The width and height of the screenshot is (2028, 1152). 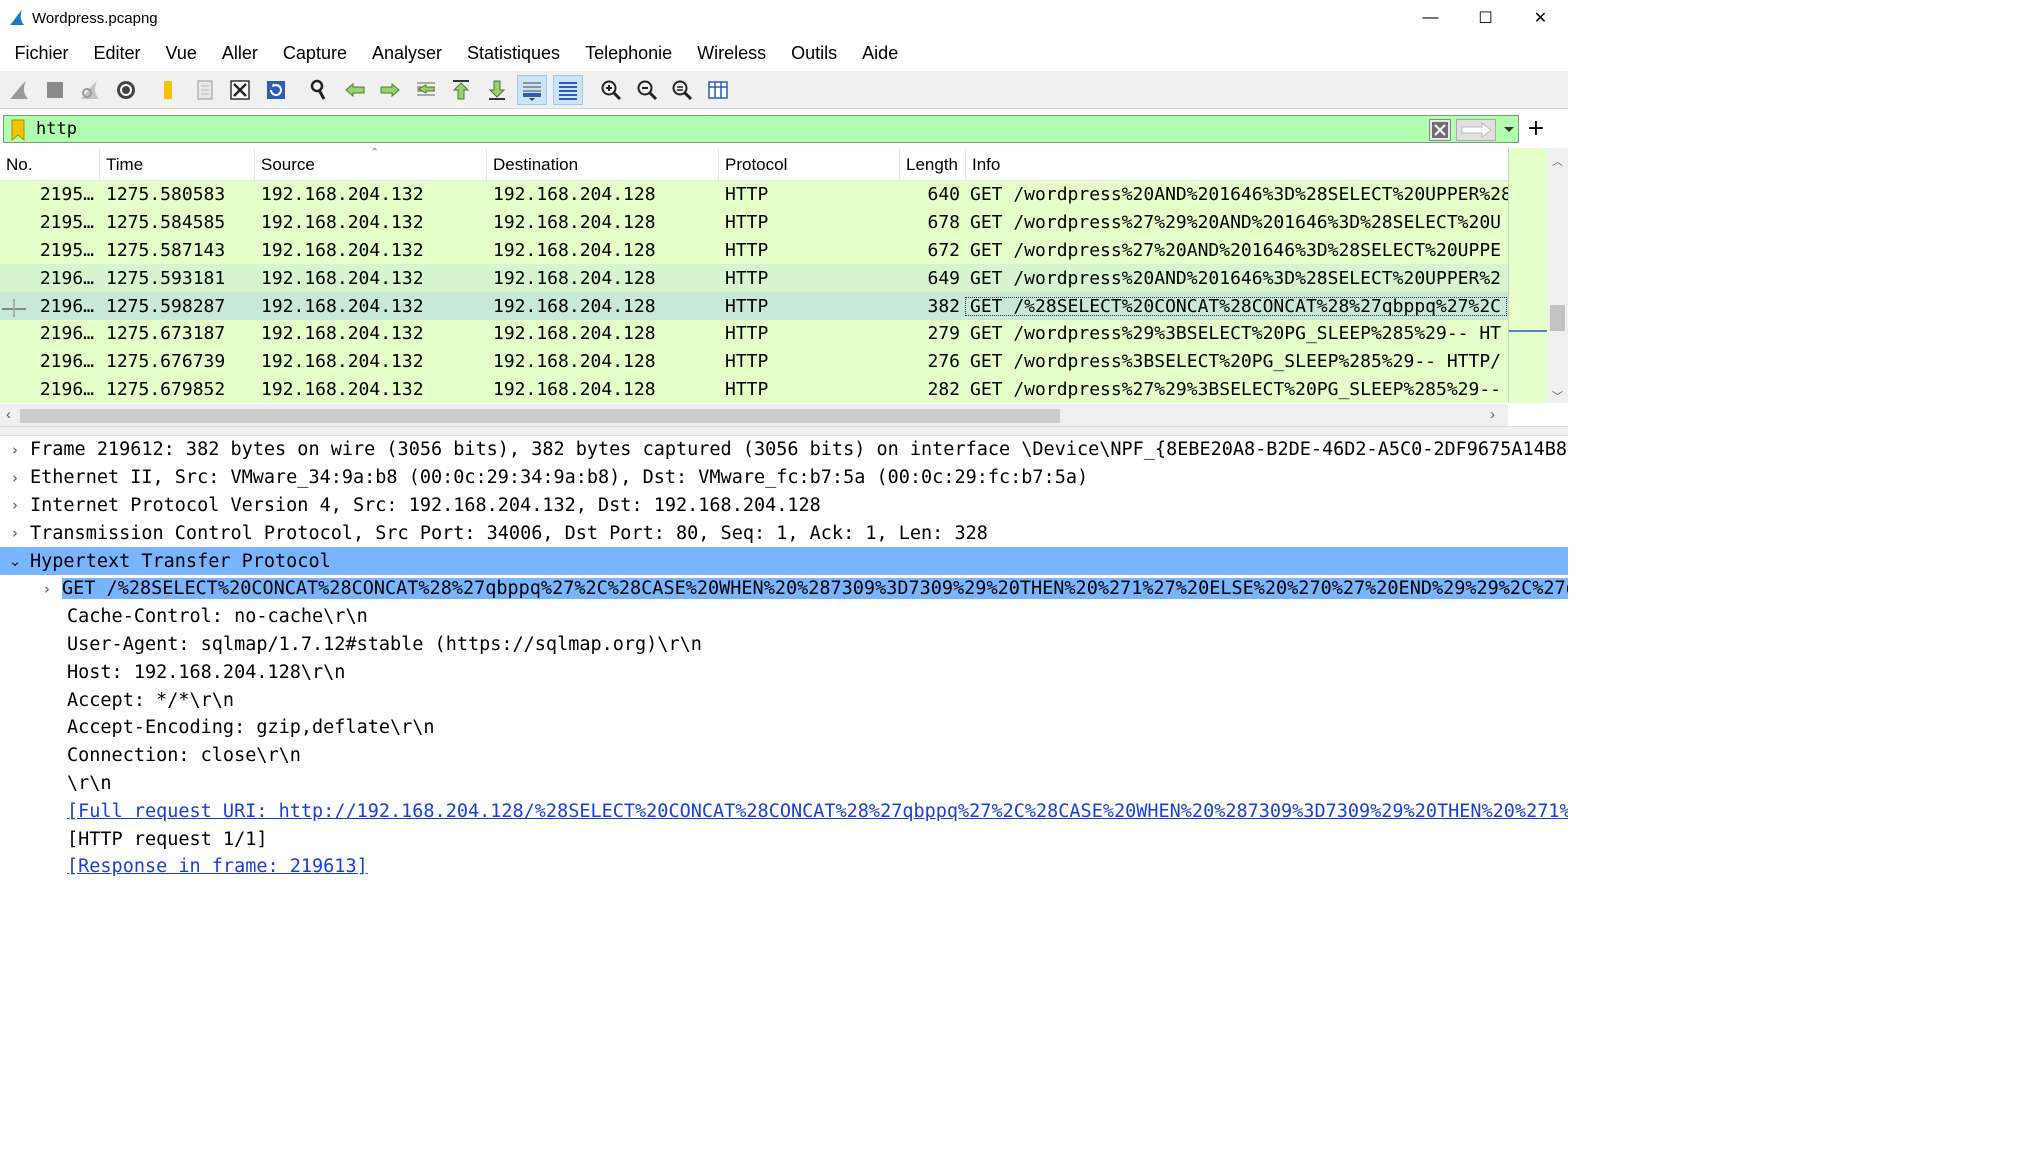 I want to click on zoom-out-button, so click(x=647, y=90).